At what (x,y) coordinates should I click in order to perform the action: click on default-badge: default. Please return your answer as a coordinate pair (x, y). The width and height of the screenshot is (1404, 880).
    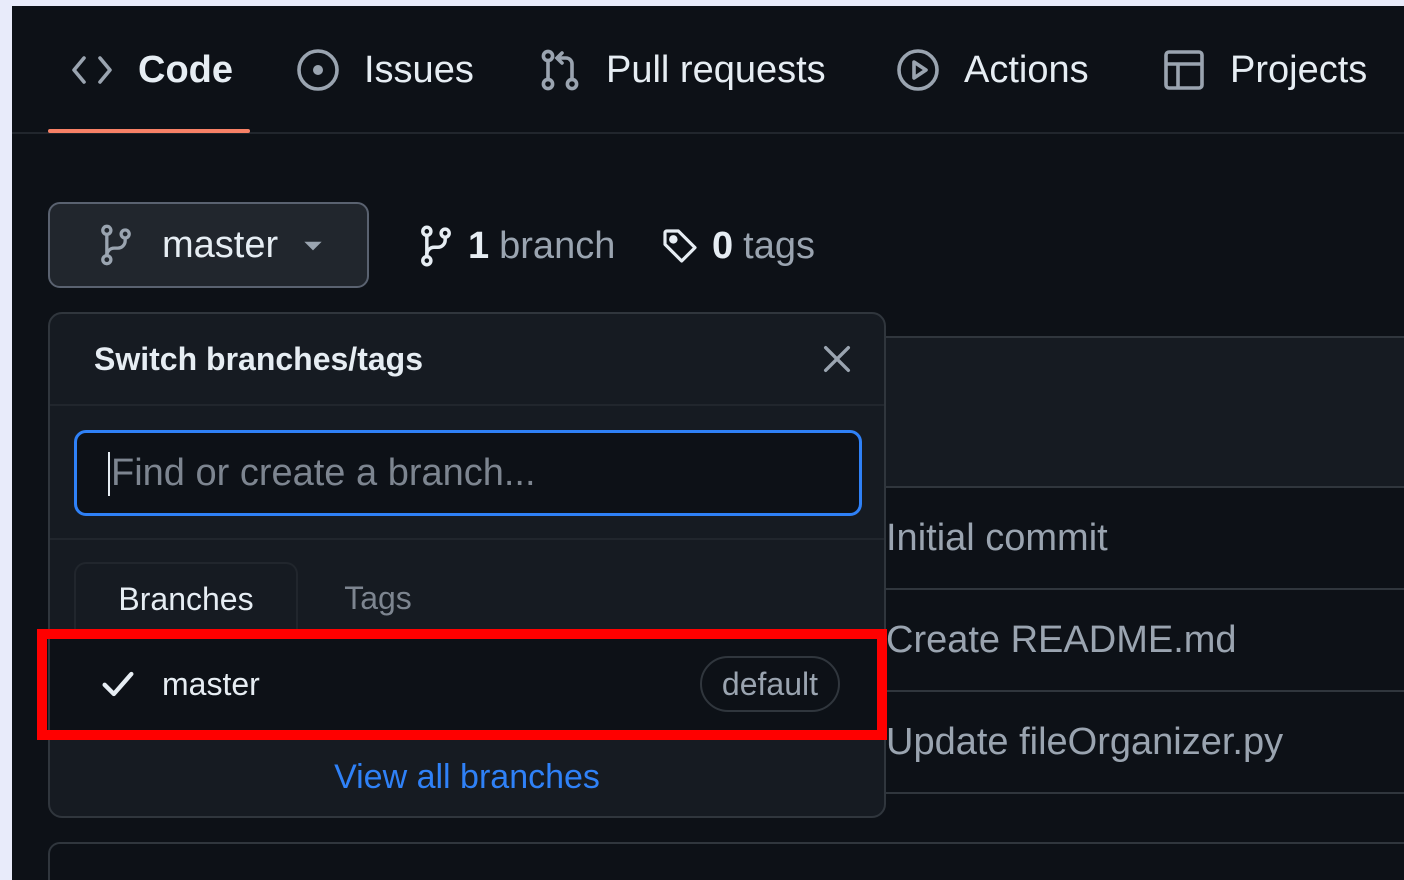
    Looking at the image, I should click on (769, 684).